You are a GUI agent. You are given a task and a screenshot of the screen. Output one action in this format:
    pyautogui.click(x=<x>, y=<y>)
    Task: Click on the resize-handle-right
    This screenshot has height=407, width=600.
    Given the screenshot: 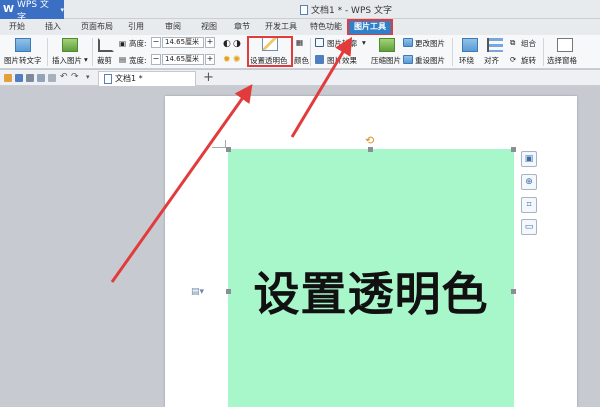 What is the action you would take?
    pyautogui.click(x=513, y=291)
    